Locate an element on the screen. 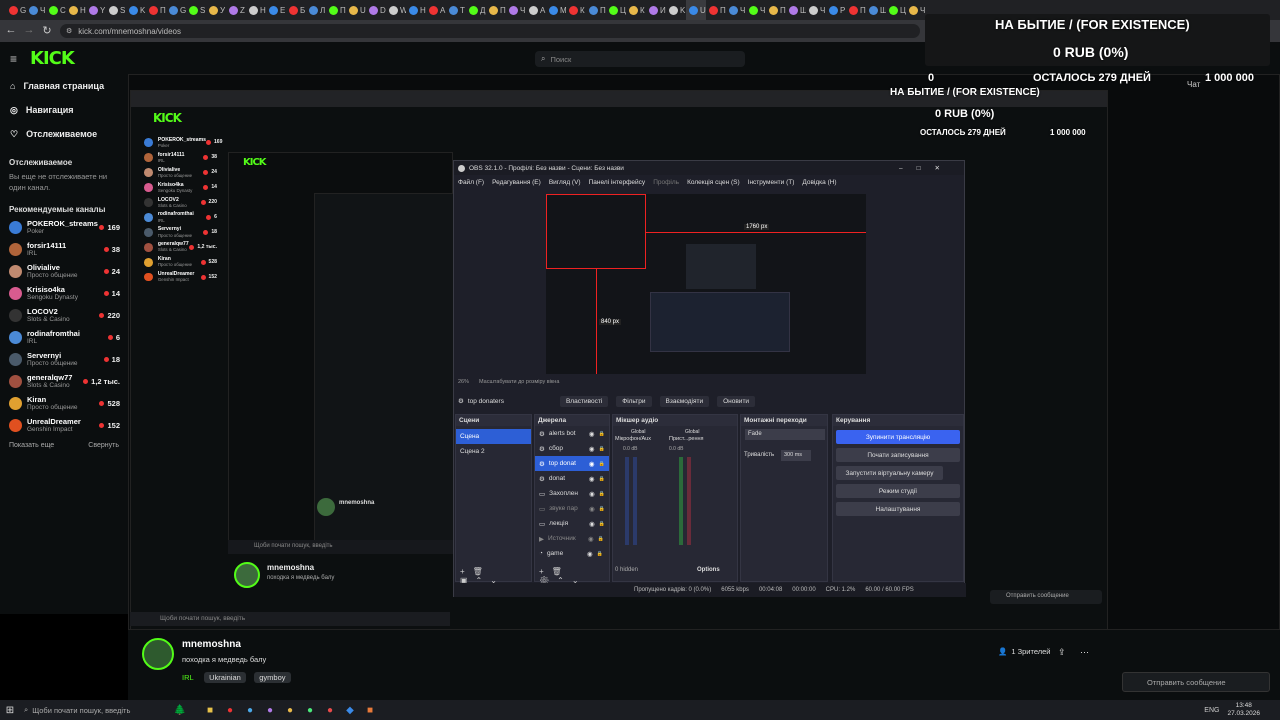  browser-tab: Y is located at coordinates (96, 10).